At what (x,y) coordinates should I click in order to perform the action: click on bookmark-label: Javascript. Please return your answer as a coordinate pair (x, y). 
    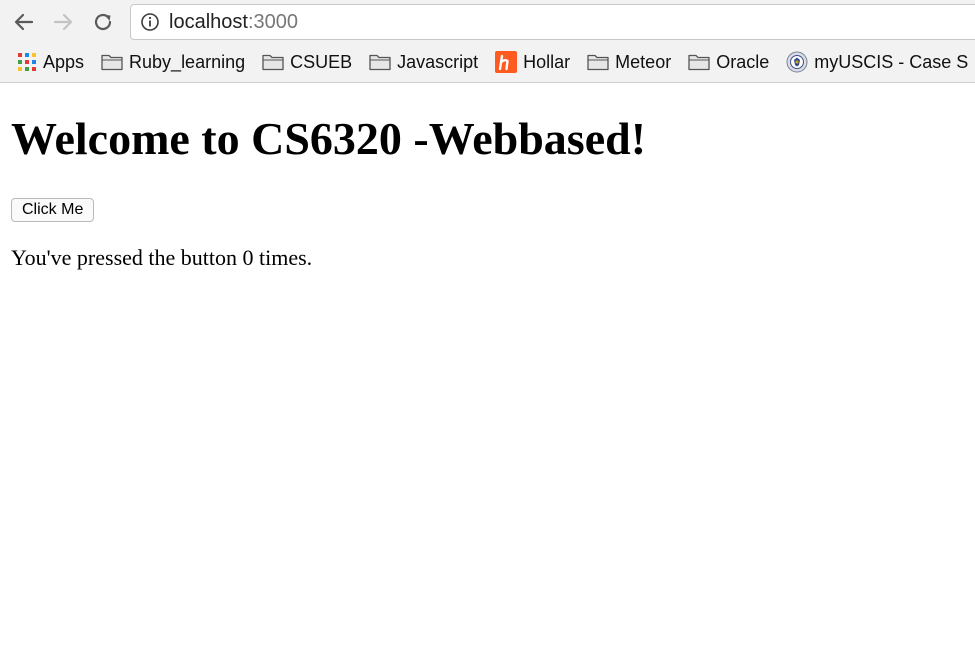
    Looking at the image, I should click on (438, 61).